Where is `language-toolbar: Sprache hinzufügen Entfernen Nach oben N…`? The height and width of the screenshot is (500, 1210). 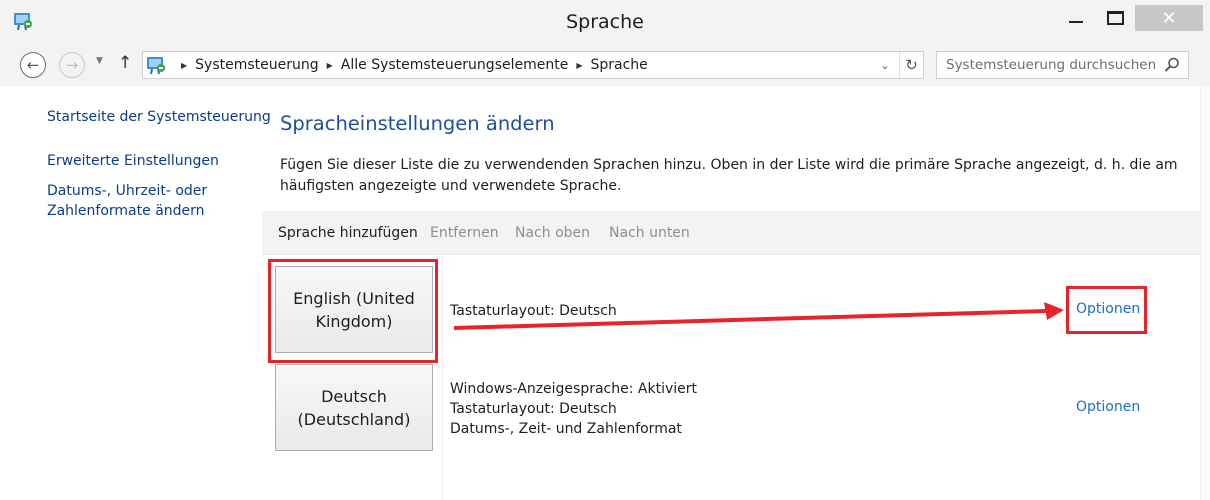 language-toolbar: Sprache hinzufügen Entfernen Nach oben N… is located at coordinates (731, 233).